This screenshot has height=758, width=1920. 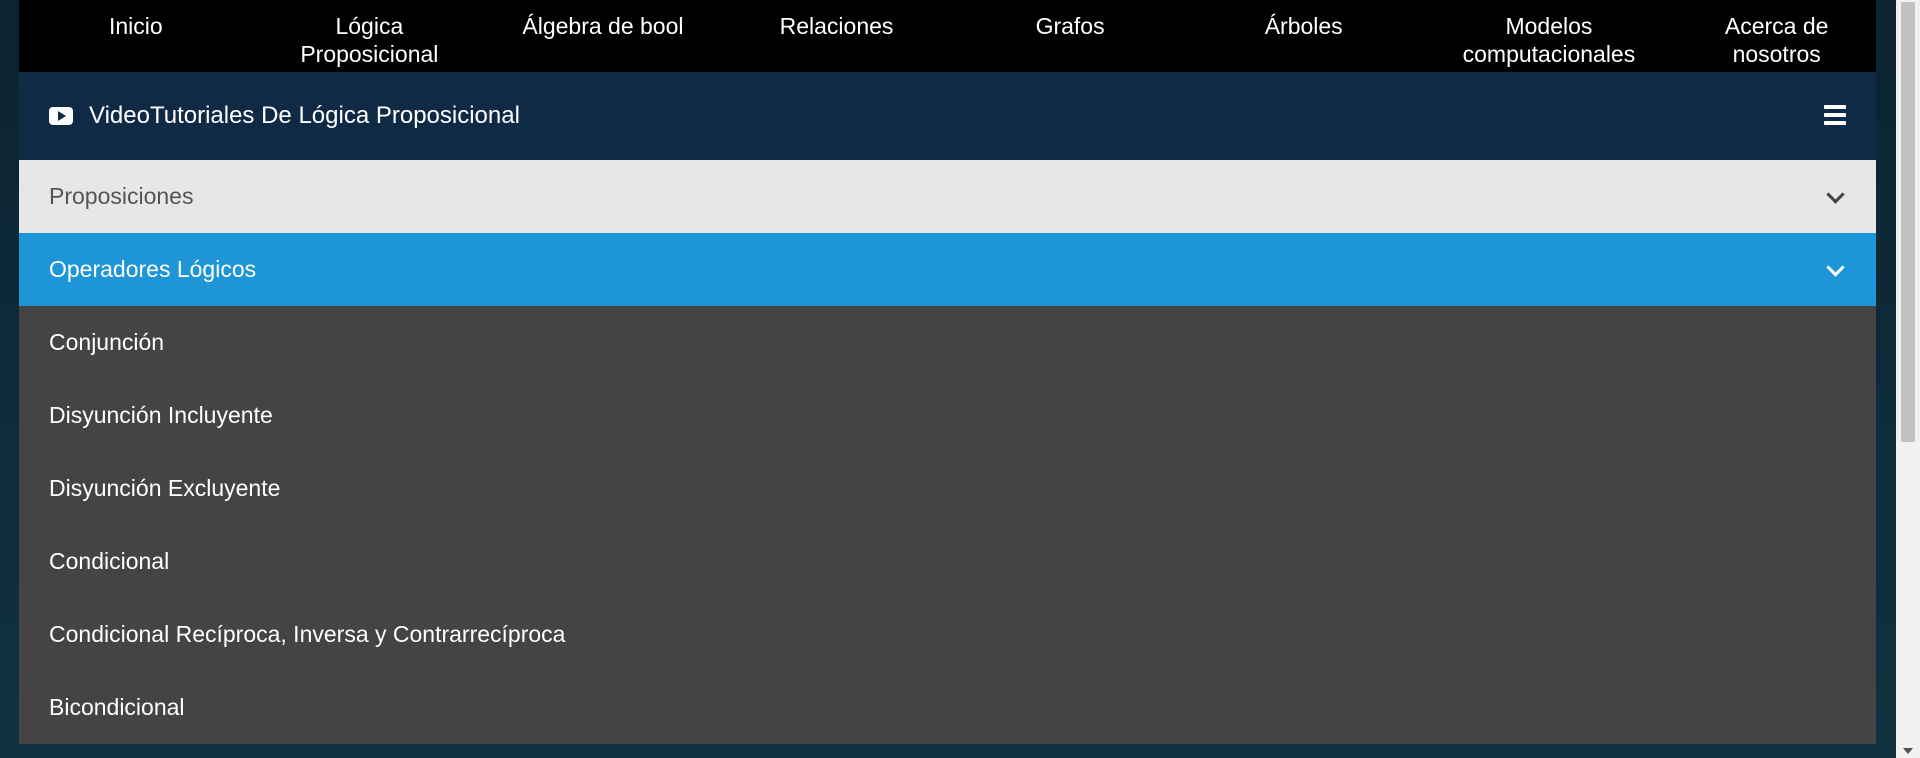 I want to click on accordion-section-proposiciones: Proposiciones, so click(x=947, y=196).